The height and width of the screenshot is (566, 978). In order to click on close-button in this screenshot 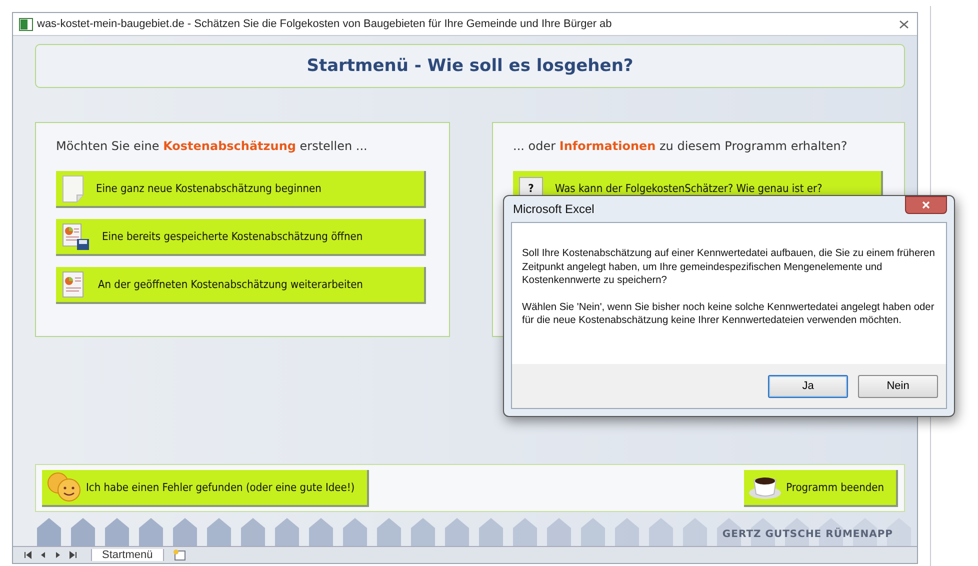, I will do `click(926, 205)`.